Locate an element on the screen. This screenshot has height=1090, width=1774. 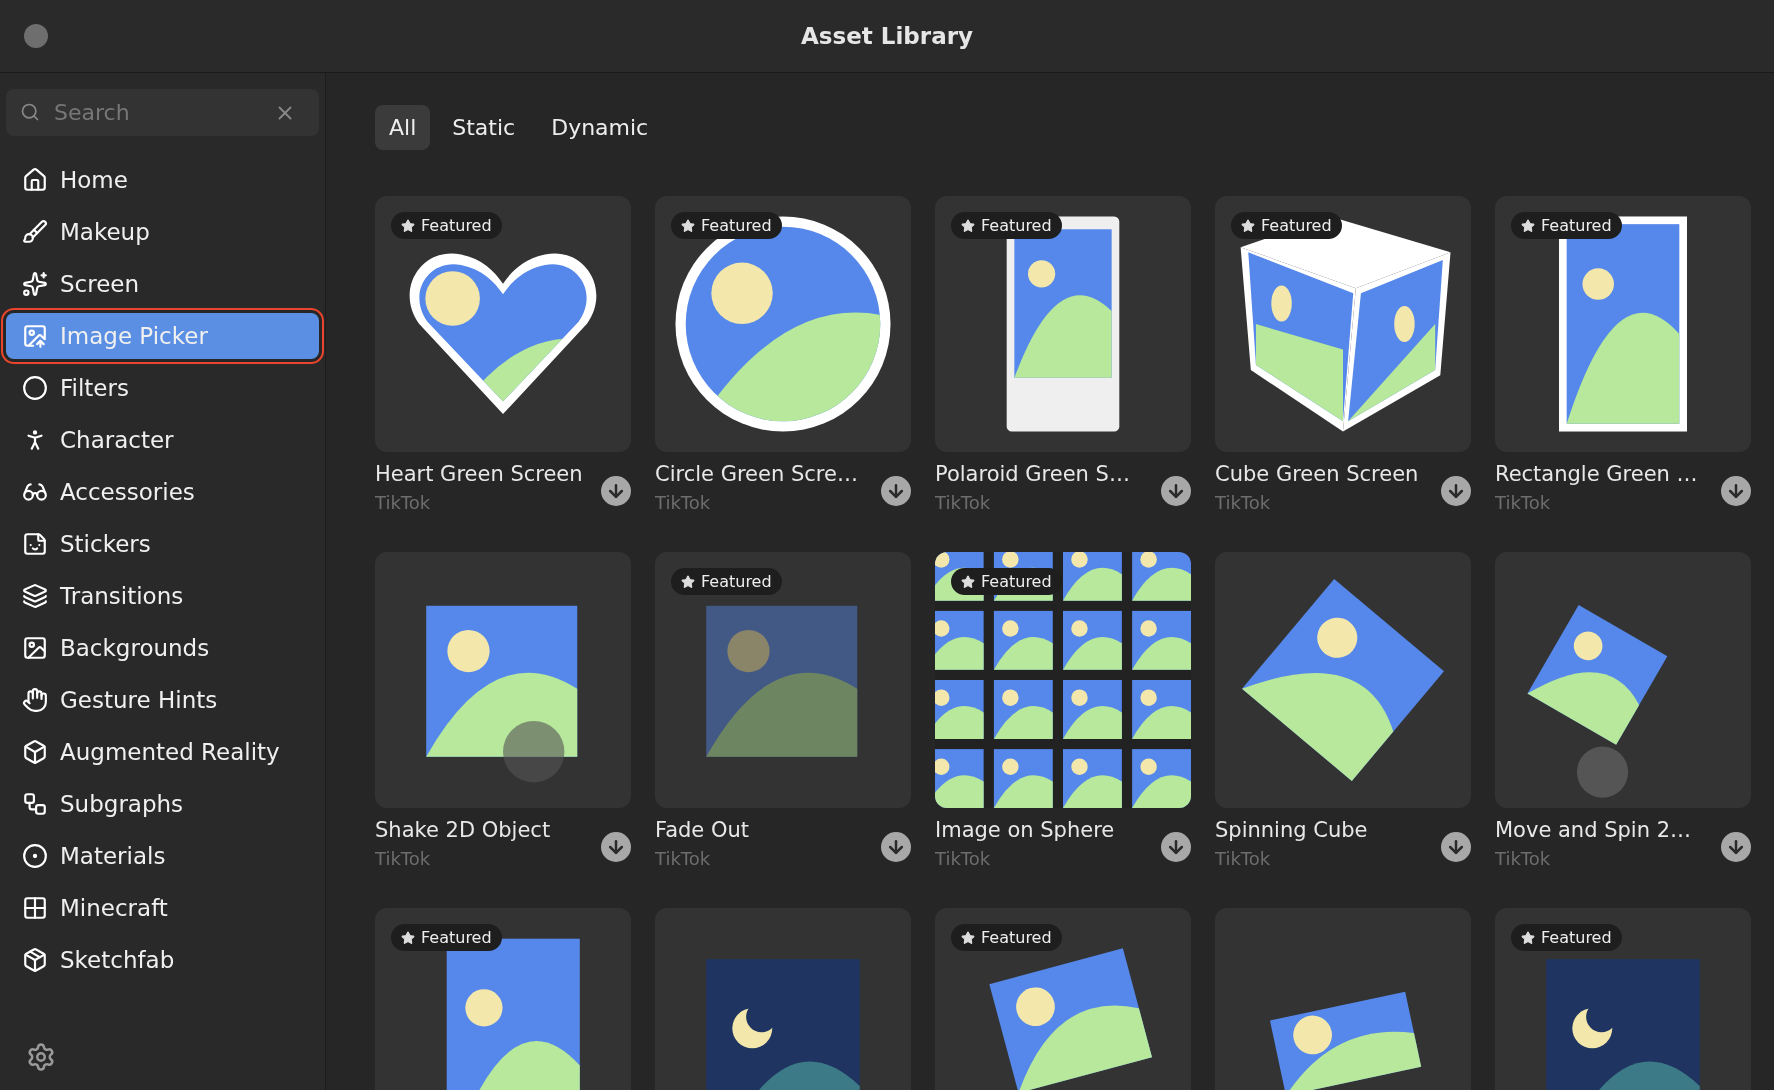
asset-title: Cube Green Screen is located at coordinates (1317, 474).